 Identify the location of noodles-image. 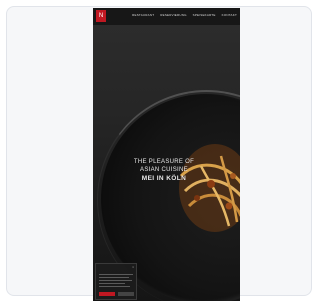
(209, 188).